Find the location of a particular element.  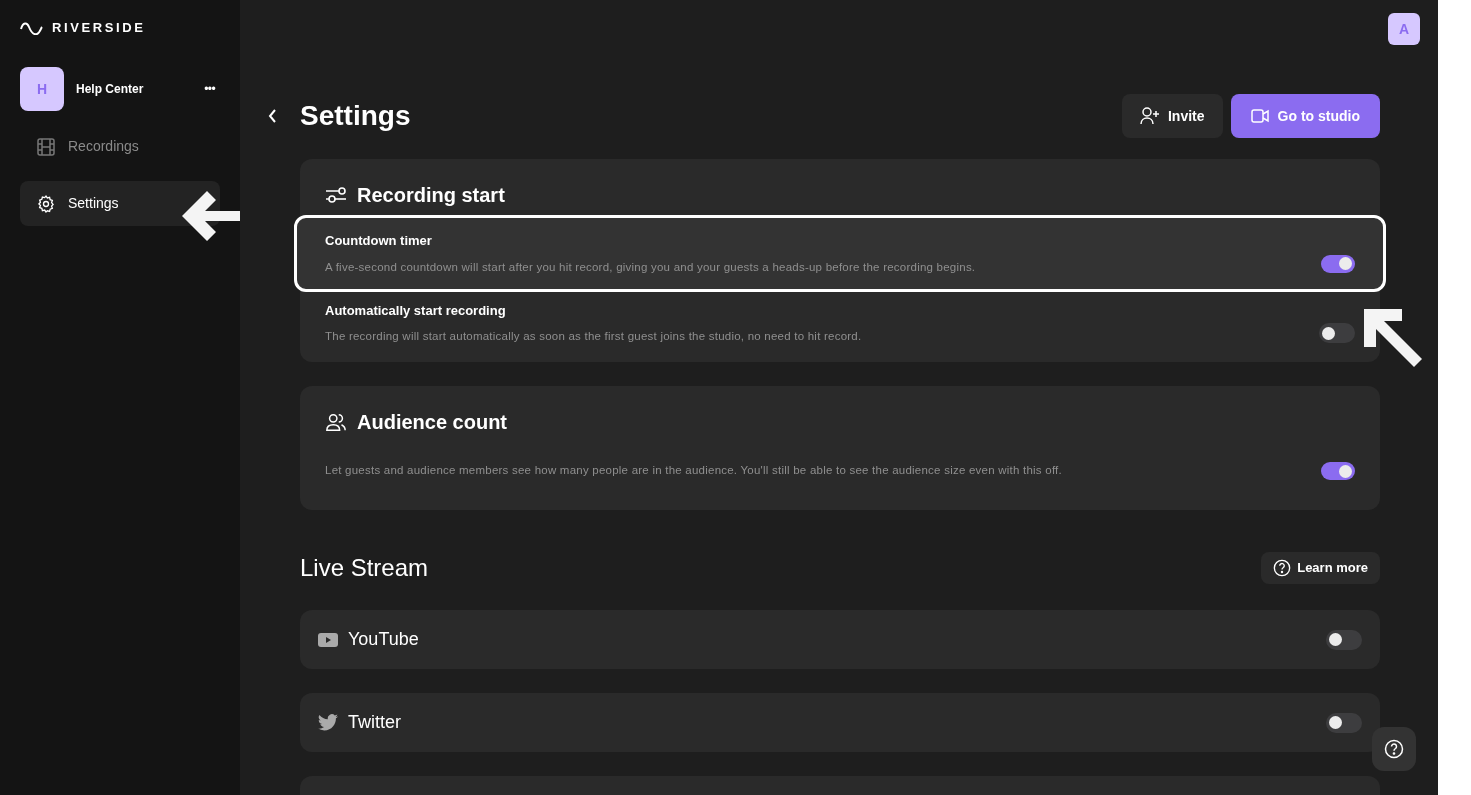

play-icon is located at coordinates (328, 639).